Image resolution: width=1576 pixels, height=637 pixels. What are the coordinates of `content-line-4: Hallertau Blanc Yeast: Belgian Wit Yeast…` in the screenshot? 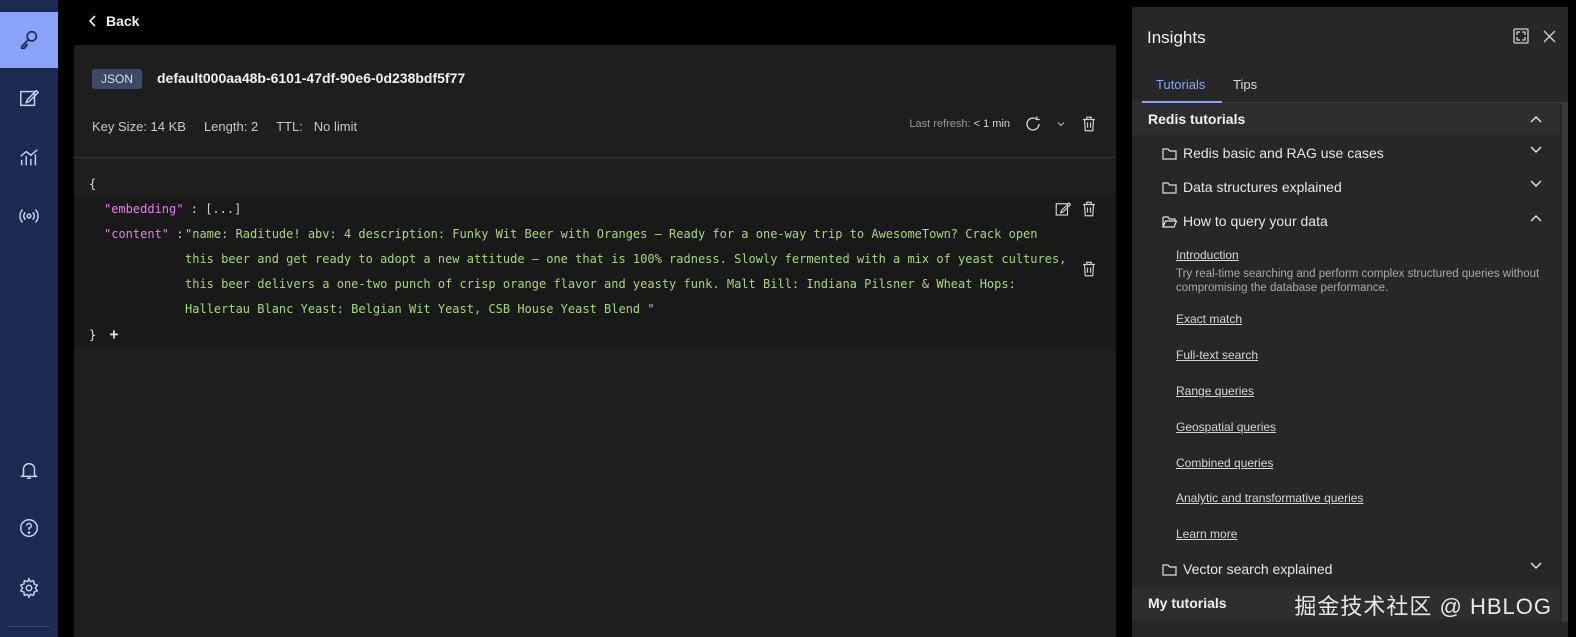 It's located at (420, 309).